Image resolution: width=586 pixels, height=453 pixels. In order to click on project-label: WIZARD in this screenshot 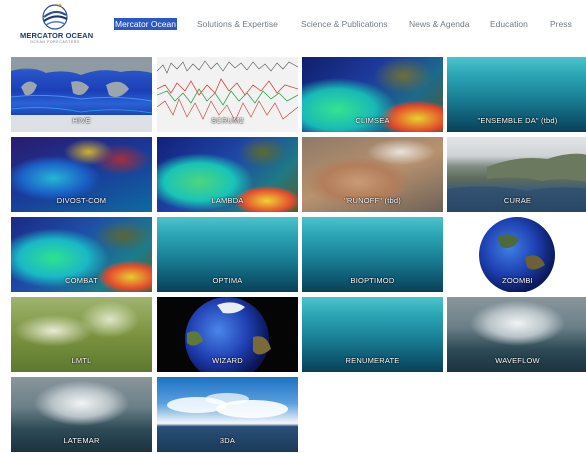, I will do `click(227, 360)`.